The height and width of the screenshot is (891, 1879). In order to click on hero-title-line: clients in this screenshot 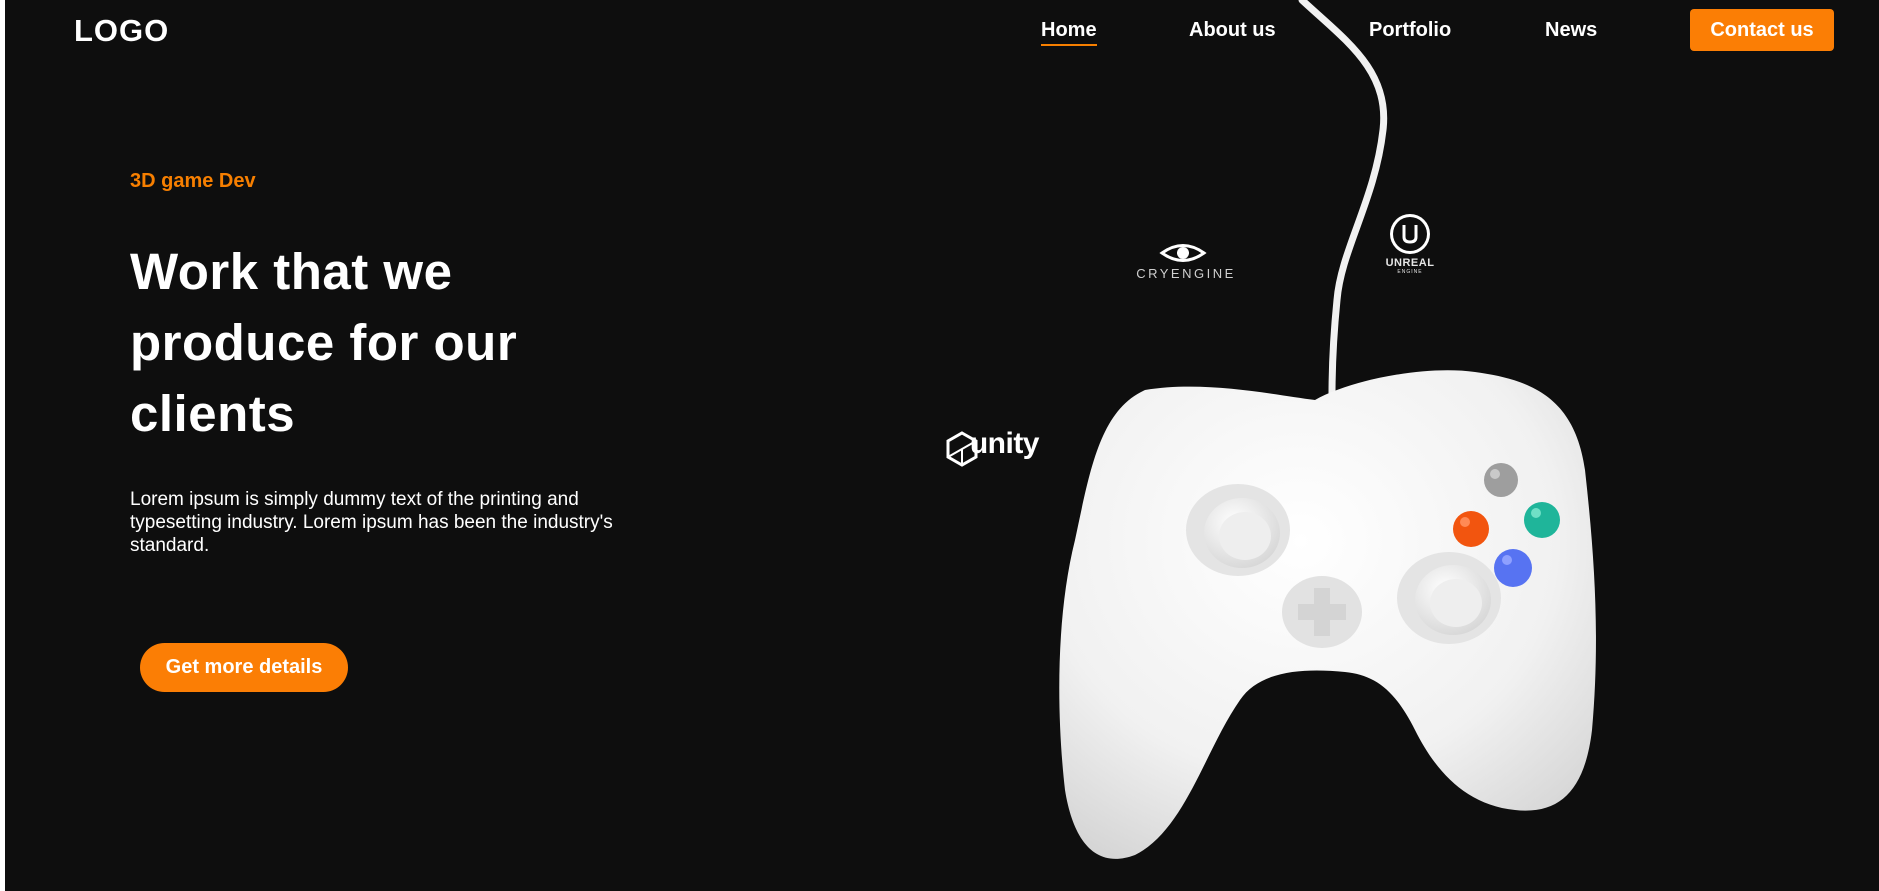, I will do `click(213, 413)`.